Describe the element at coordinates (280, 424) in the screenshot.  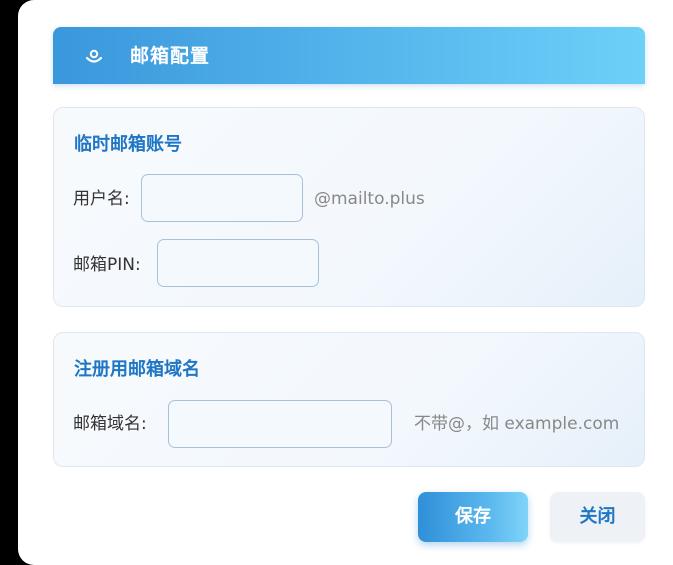
I see `domain-input` at that location.